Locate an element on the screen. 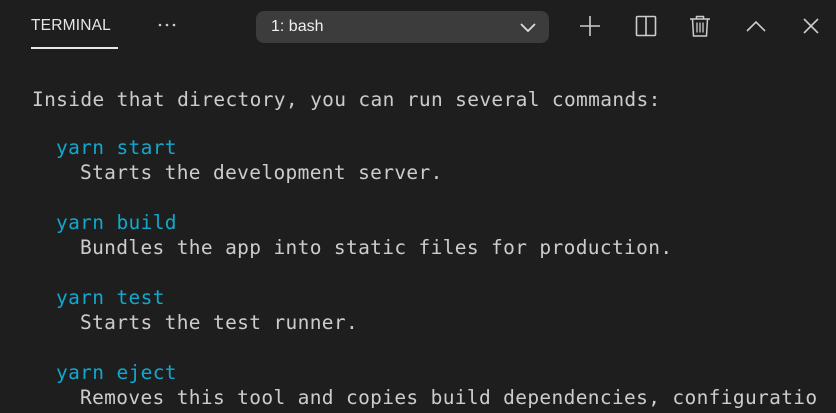 The width and height of the screenshot is (836, 413). panel-header: TERMINAL 1: bash is located at coordinates (418, 26).